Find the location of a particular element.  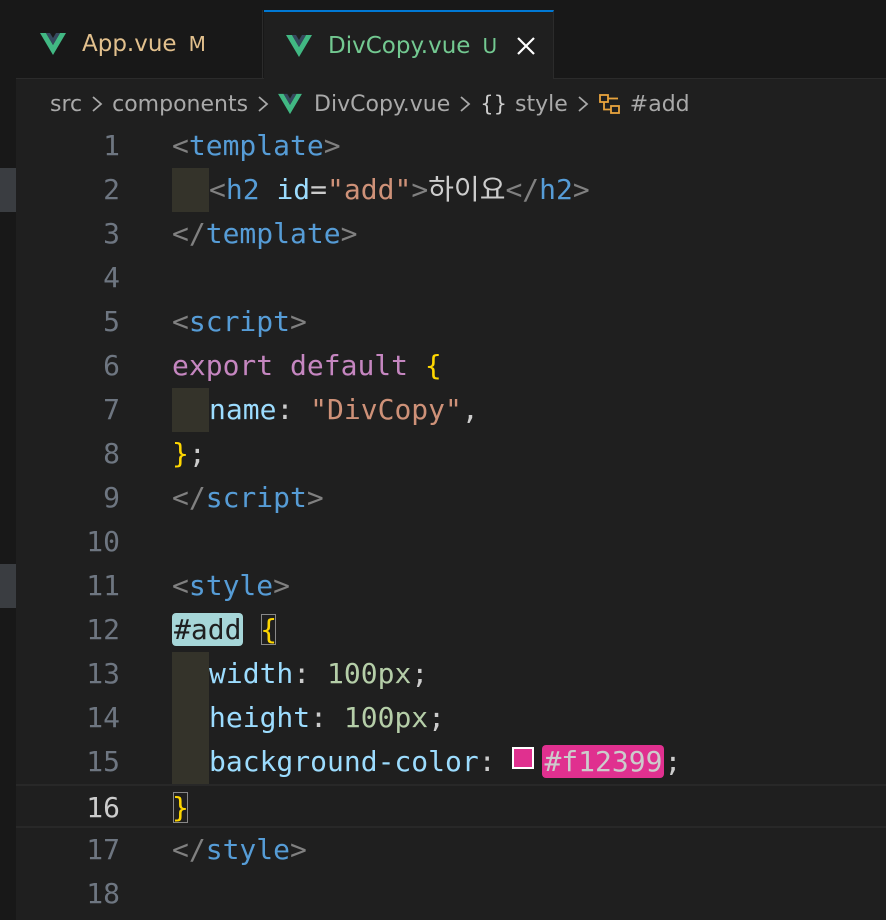

line-number: 15 is located at coordinates (103, 761).